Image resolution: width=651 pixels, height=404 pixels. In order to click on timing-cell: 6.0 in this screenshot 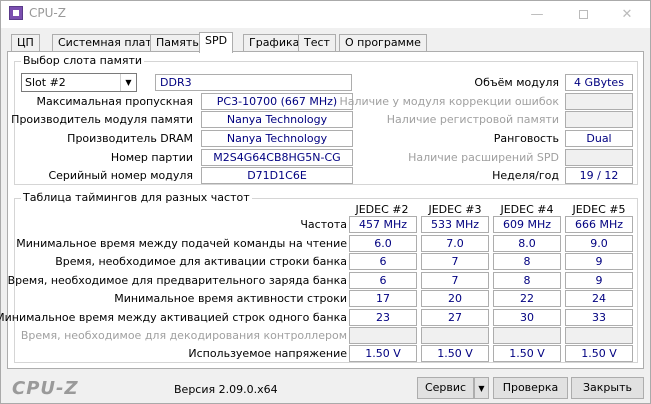, I will do `click(383, 243)`.